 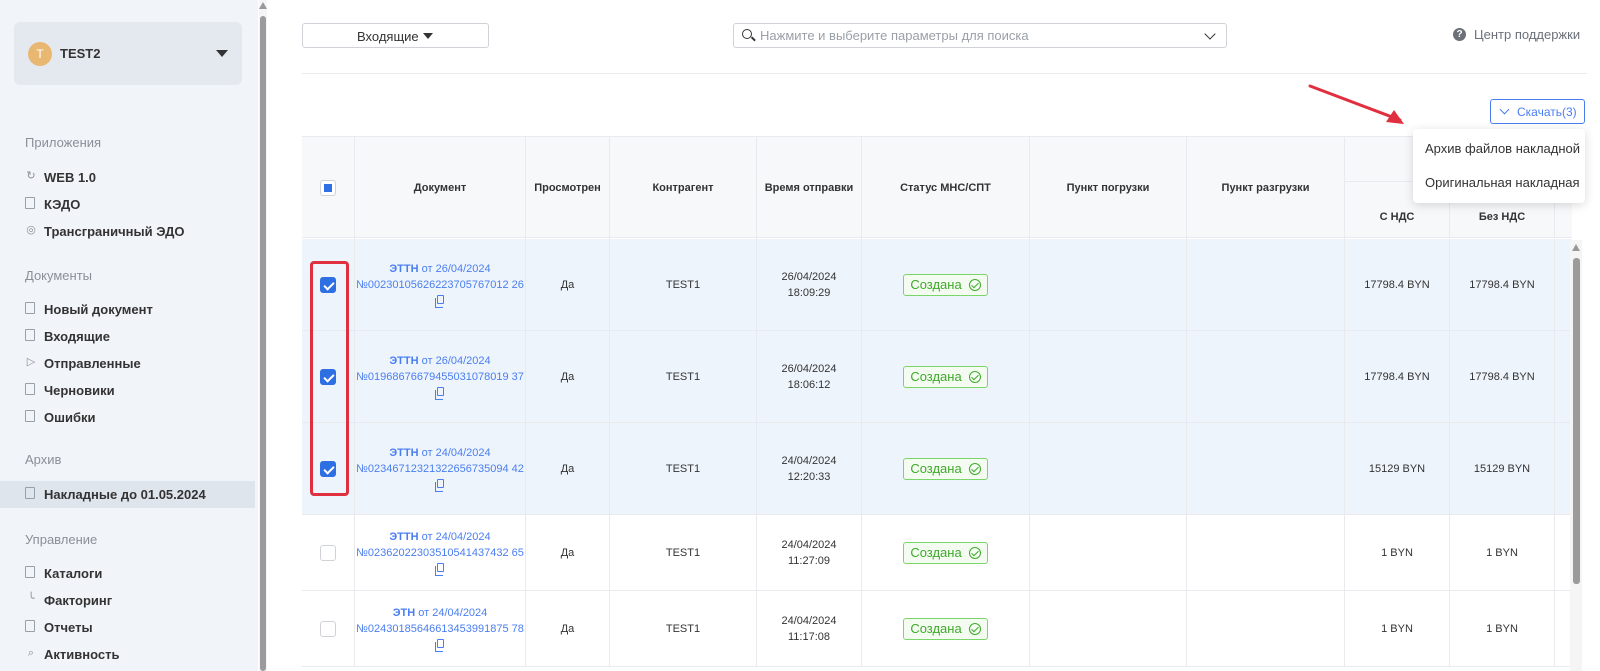 What do you see at coordinates (747, 34) in the screenshot?
I see `search-icon` at bounding box center [747, 34].